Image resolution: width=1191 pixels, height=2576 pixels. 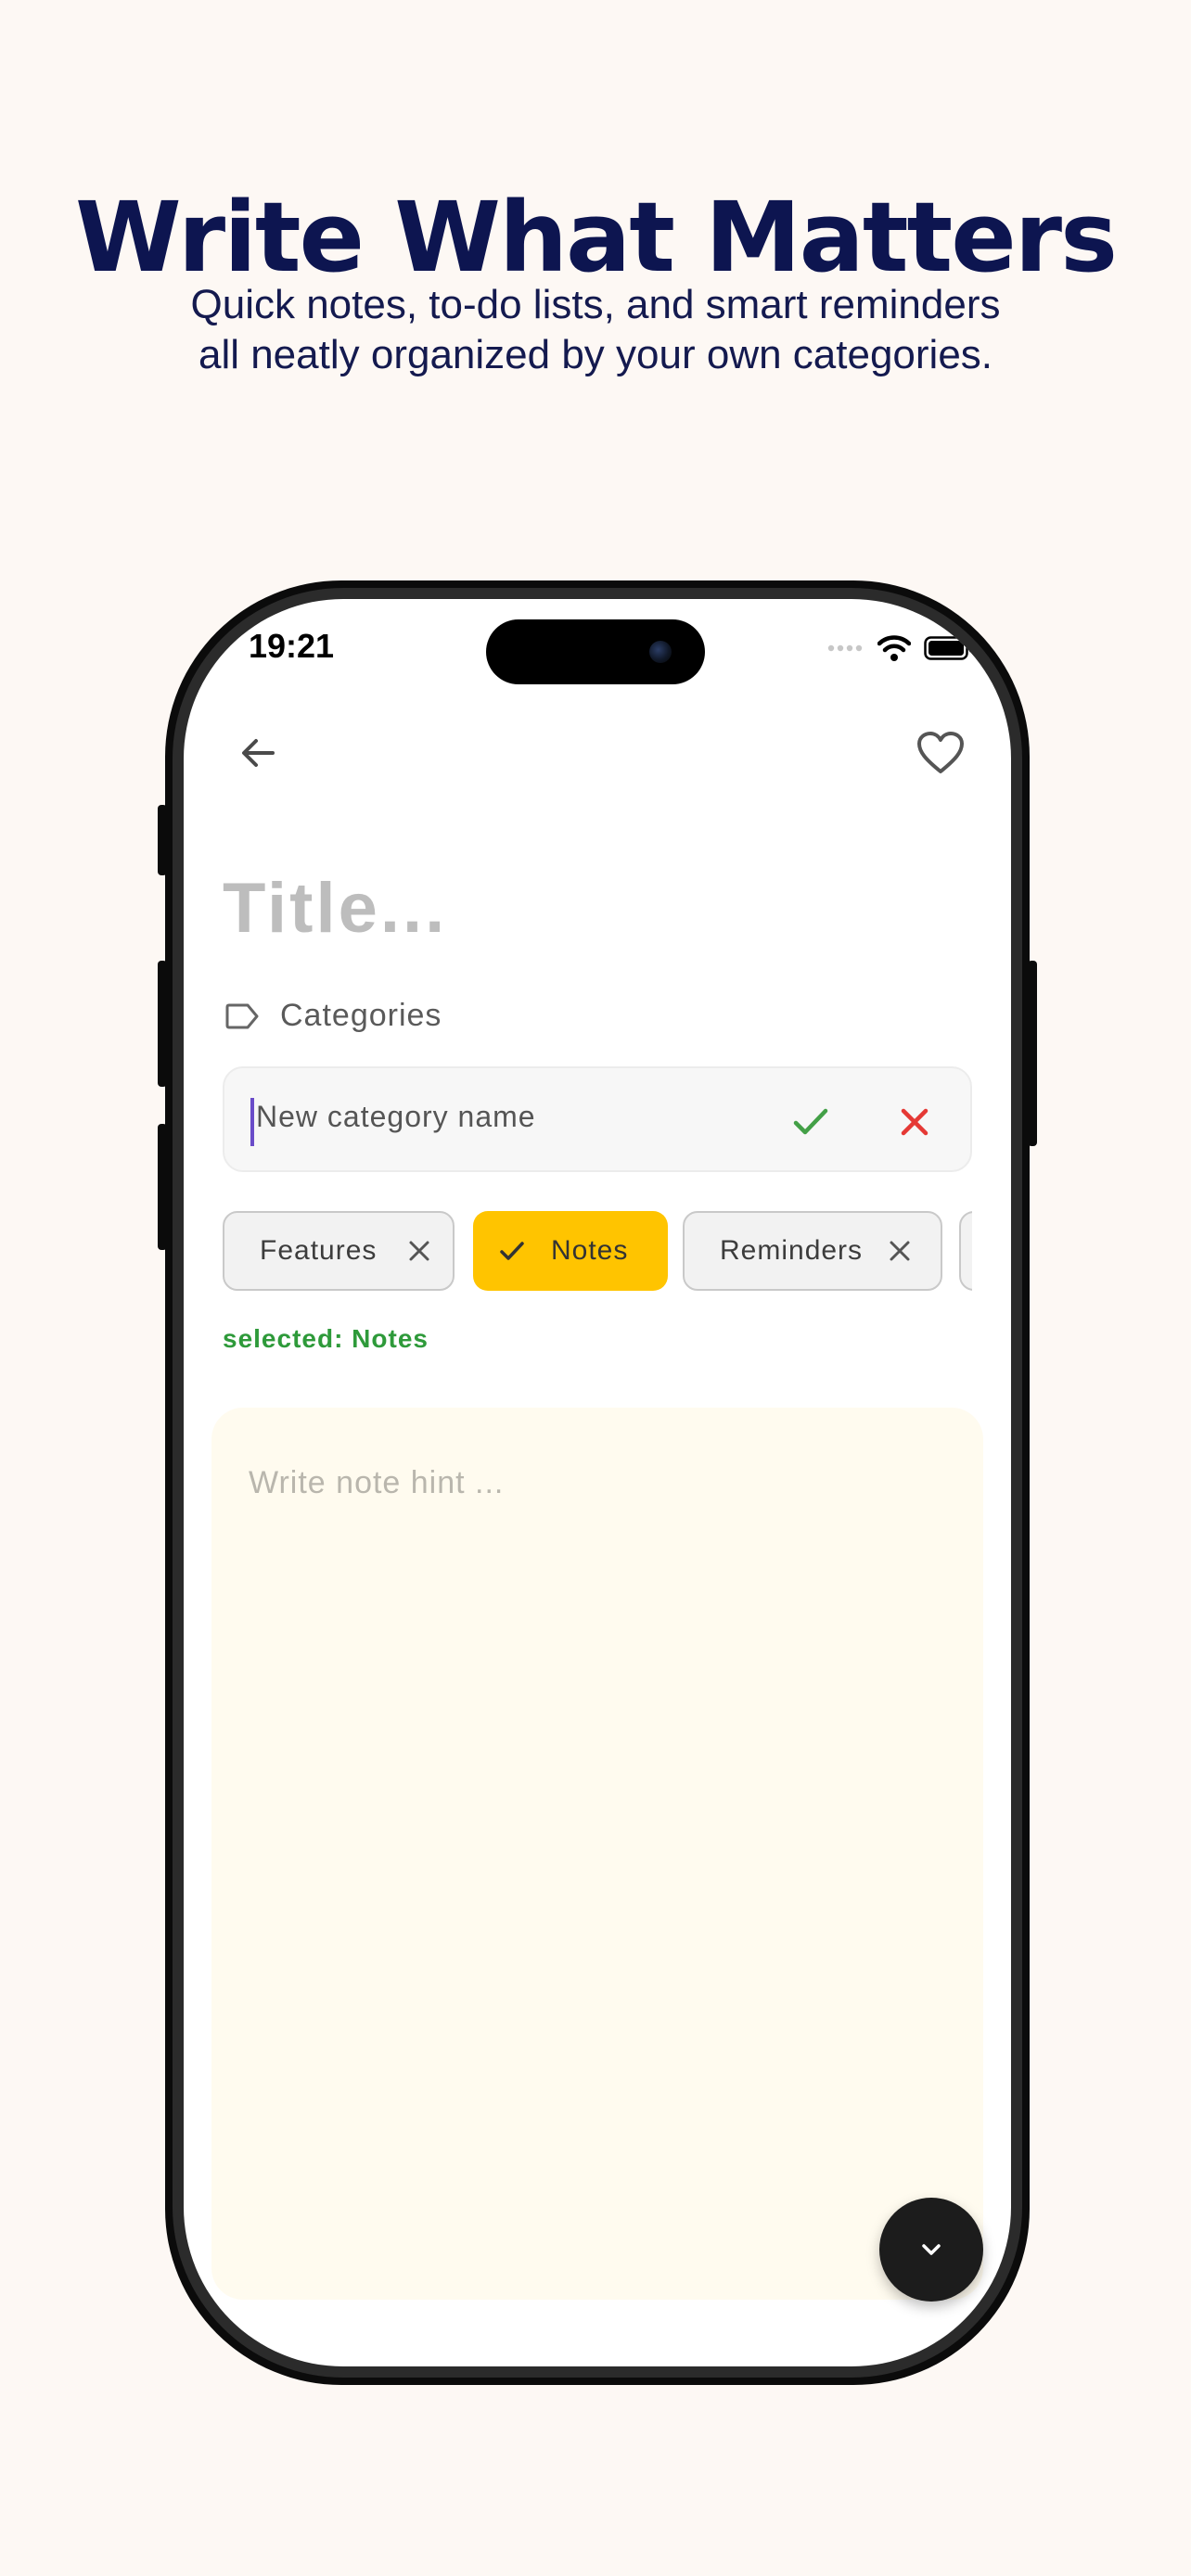 I want to click on status-icons, so click(x=900, y=648).